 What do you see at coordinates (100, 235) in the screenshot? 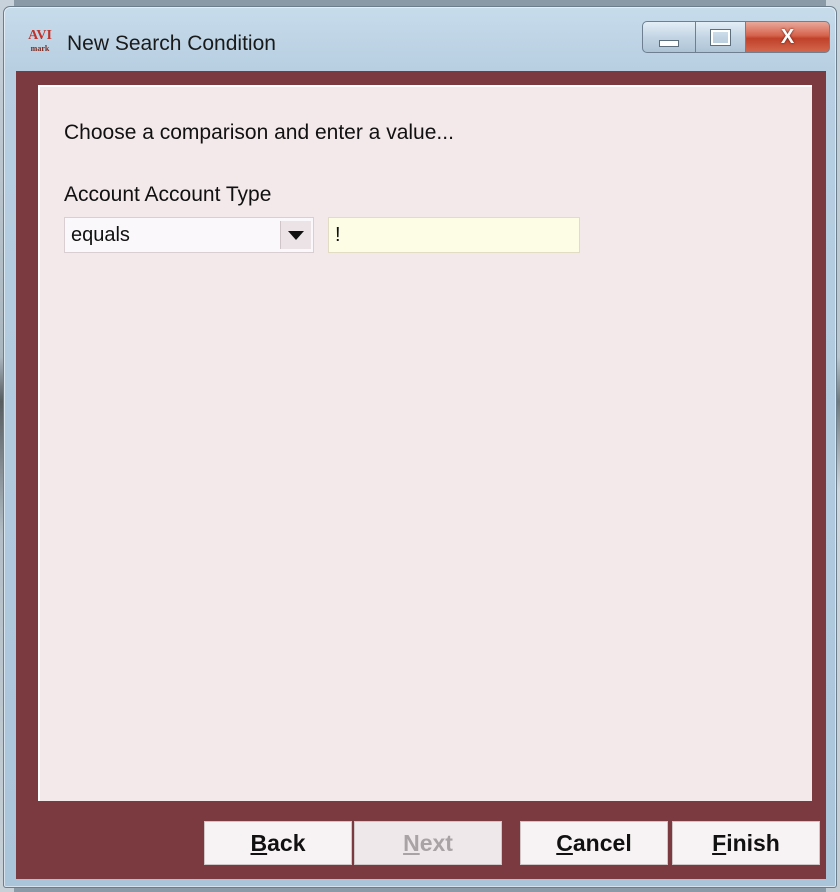
I see `comparison-selected-value: equals` at bounding box center [100, 235].